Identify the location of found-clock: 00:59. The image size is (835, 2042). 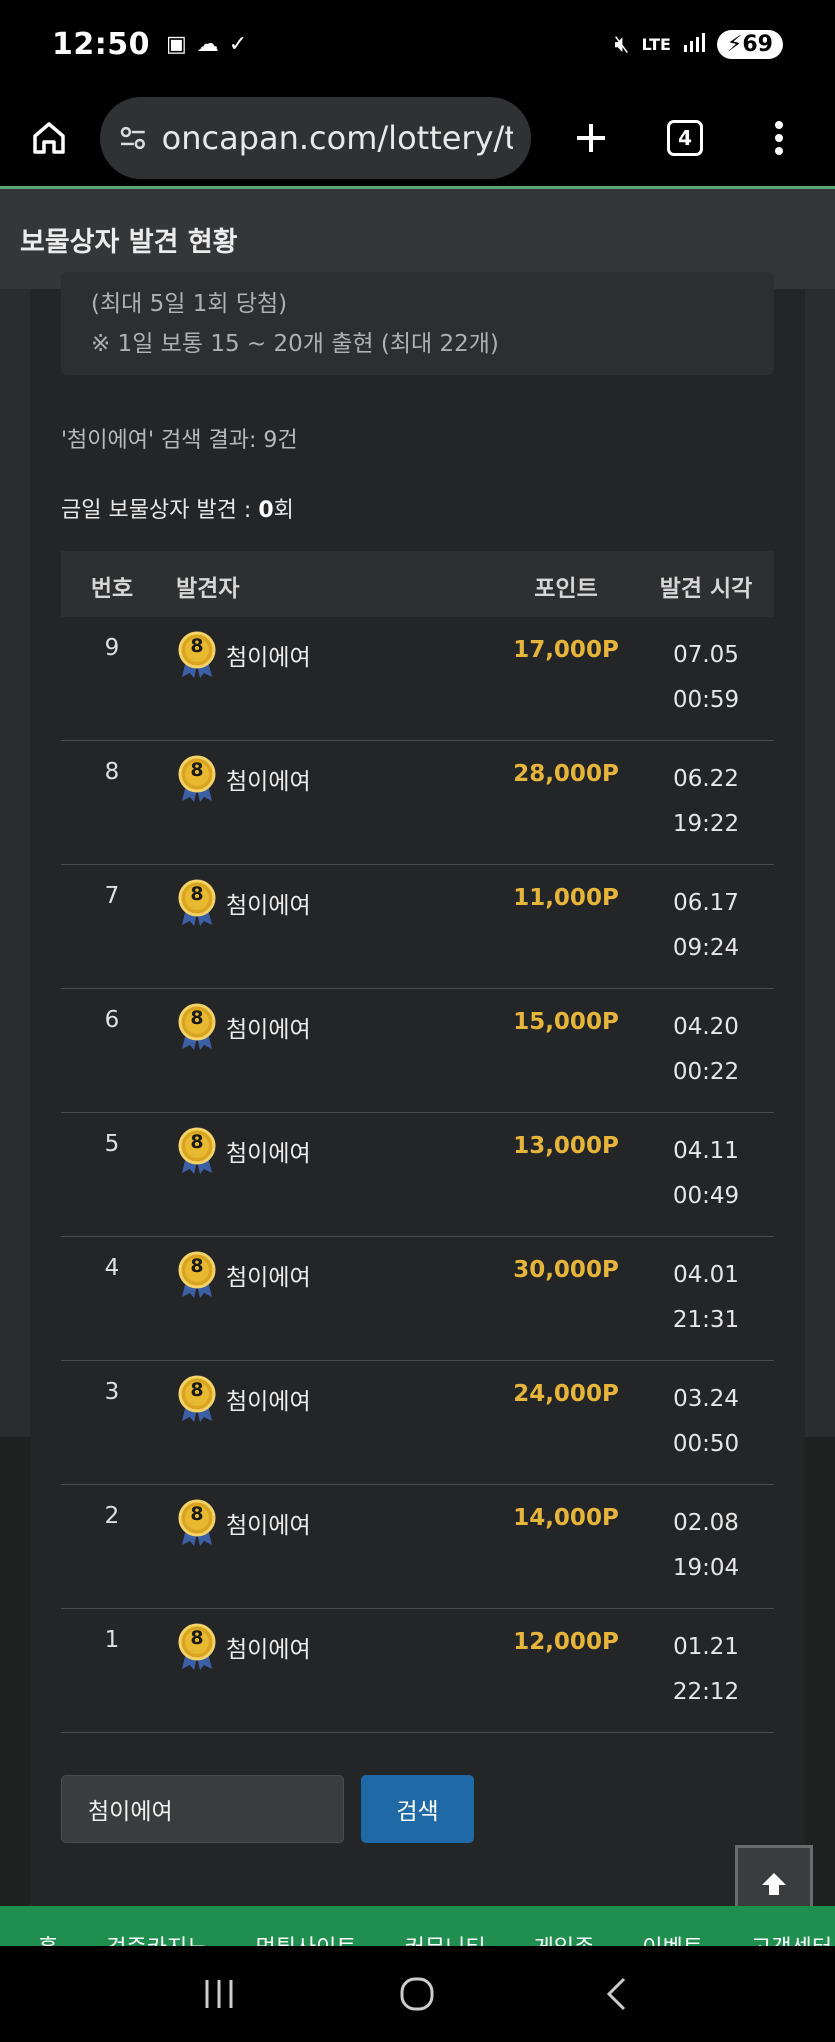
(706, 700).